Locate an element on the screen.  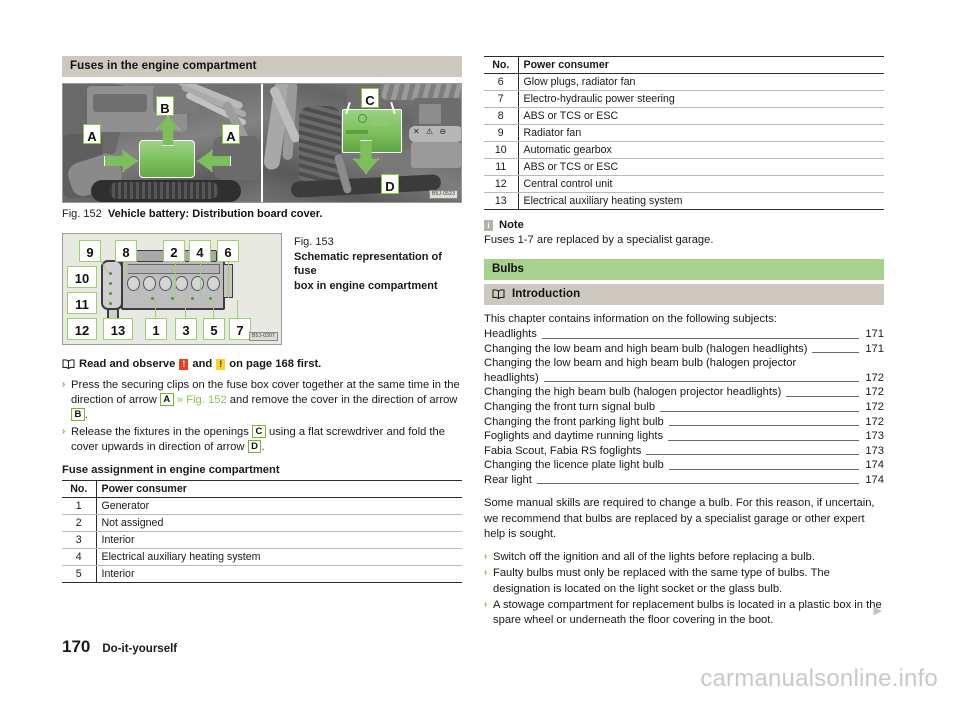
toc-entry: Changing the front turn signal bulb 172 is located at coordinates (684, 407).